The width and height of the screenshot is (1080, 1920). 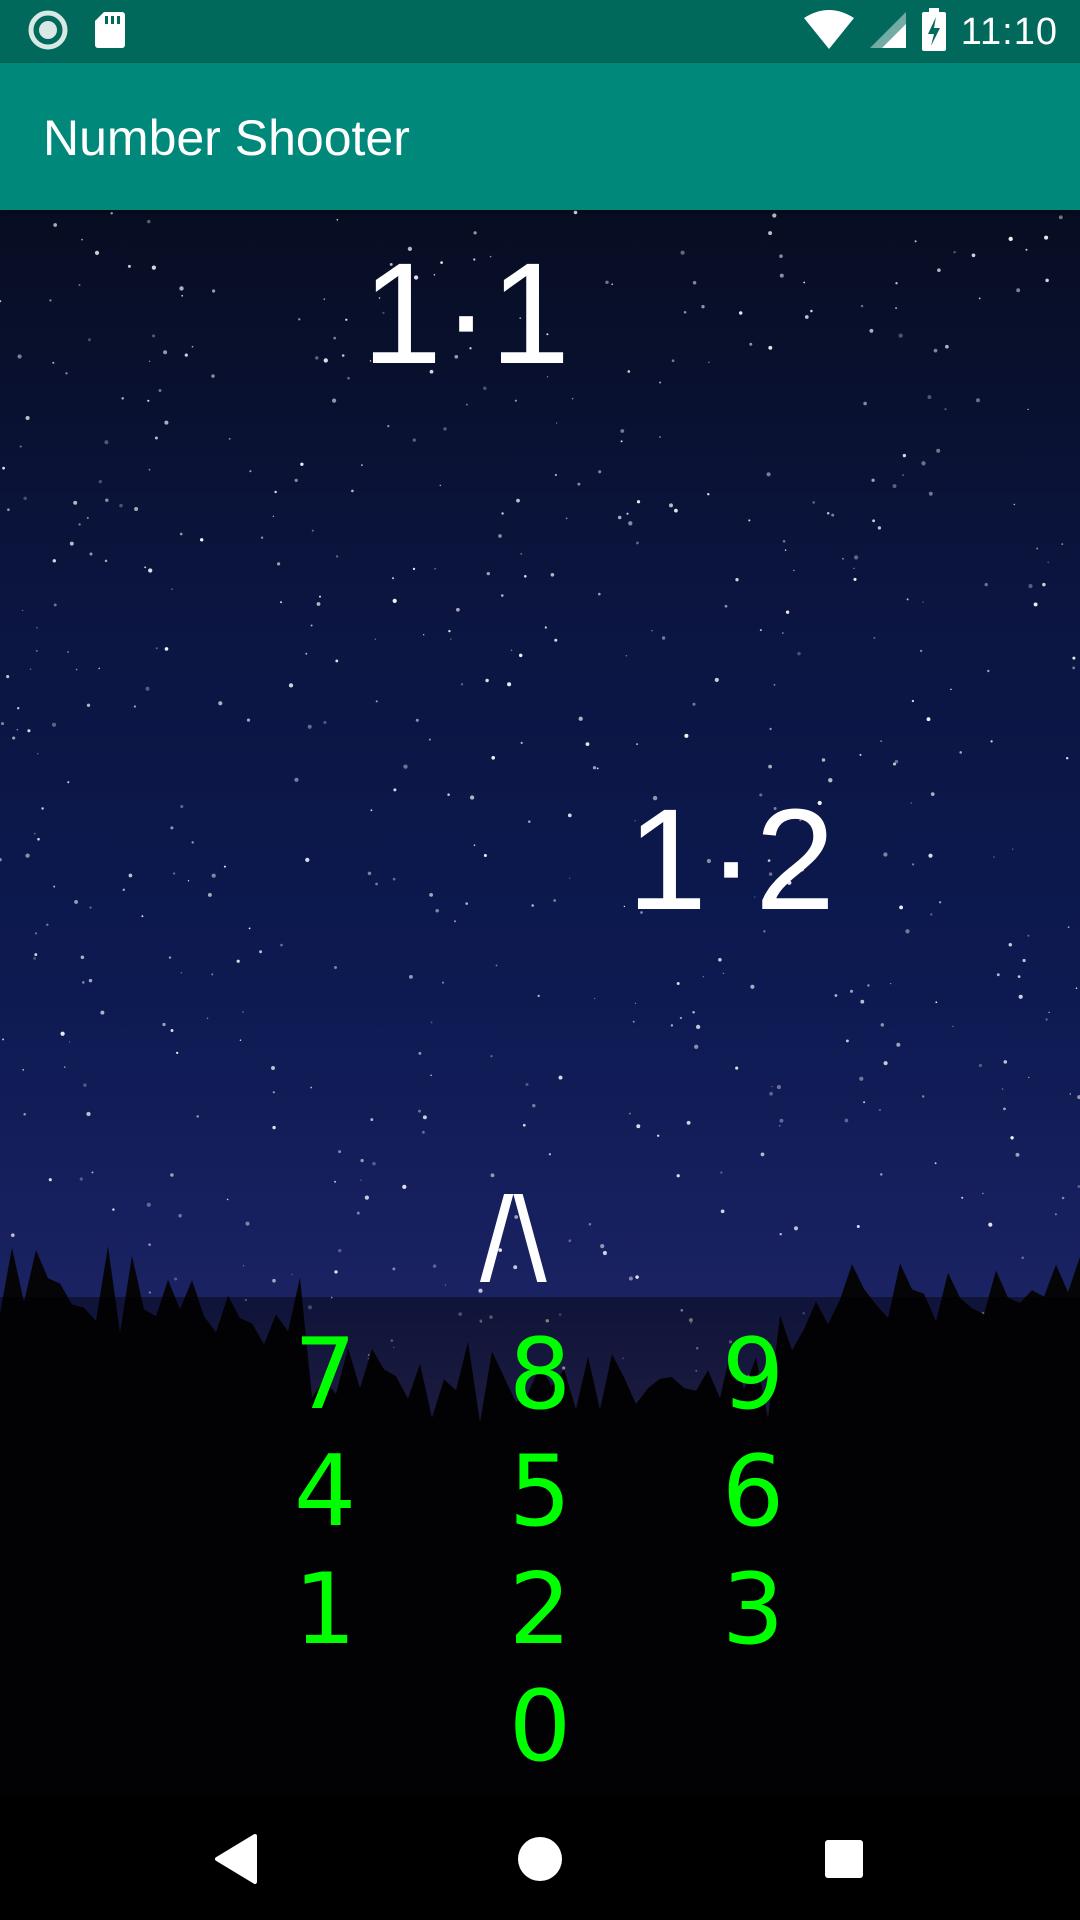 What do you see at coordinates (540, 1610) in the screenshot?
I see `key-2: 2` at bounding box center [540, 1610].